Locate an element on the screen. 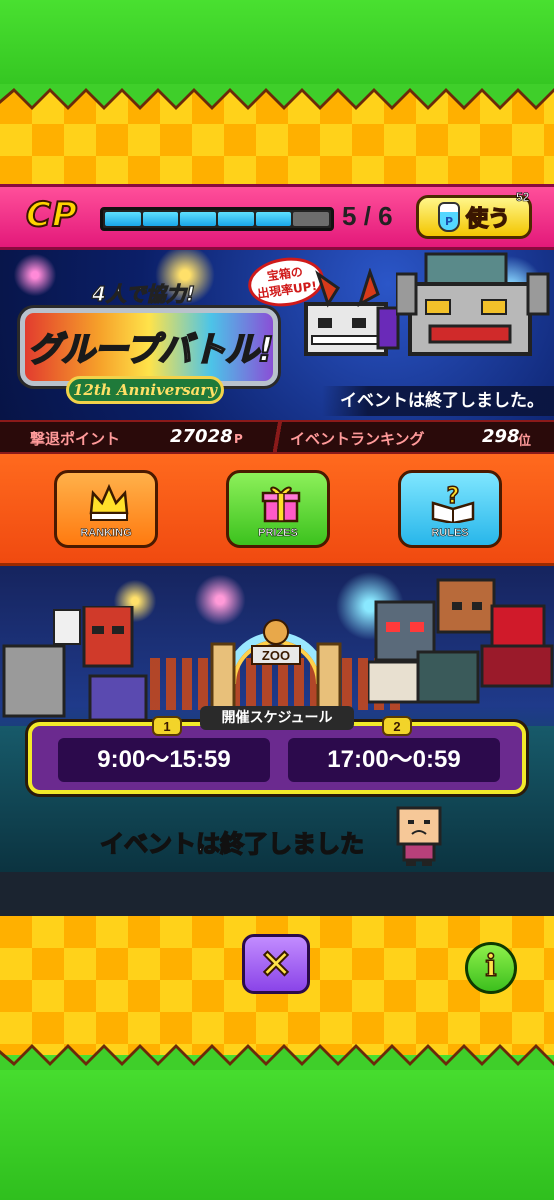 This screenshot has height=1200, width=554. gate-sign: ZOO is located at coordinates (276, 655).